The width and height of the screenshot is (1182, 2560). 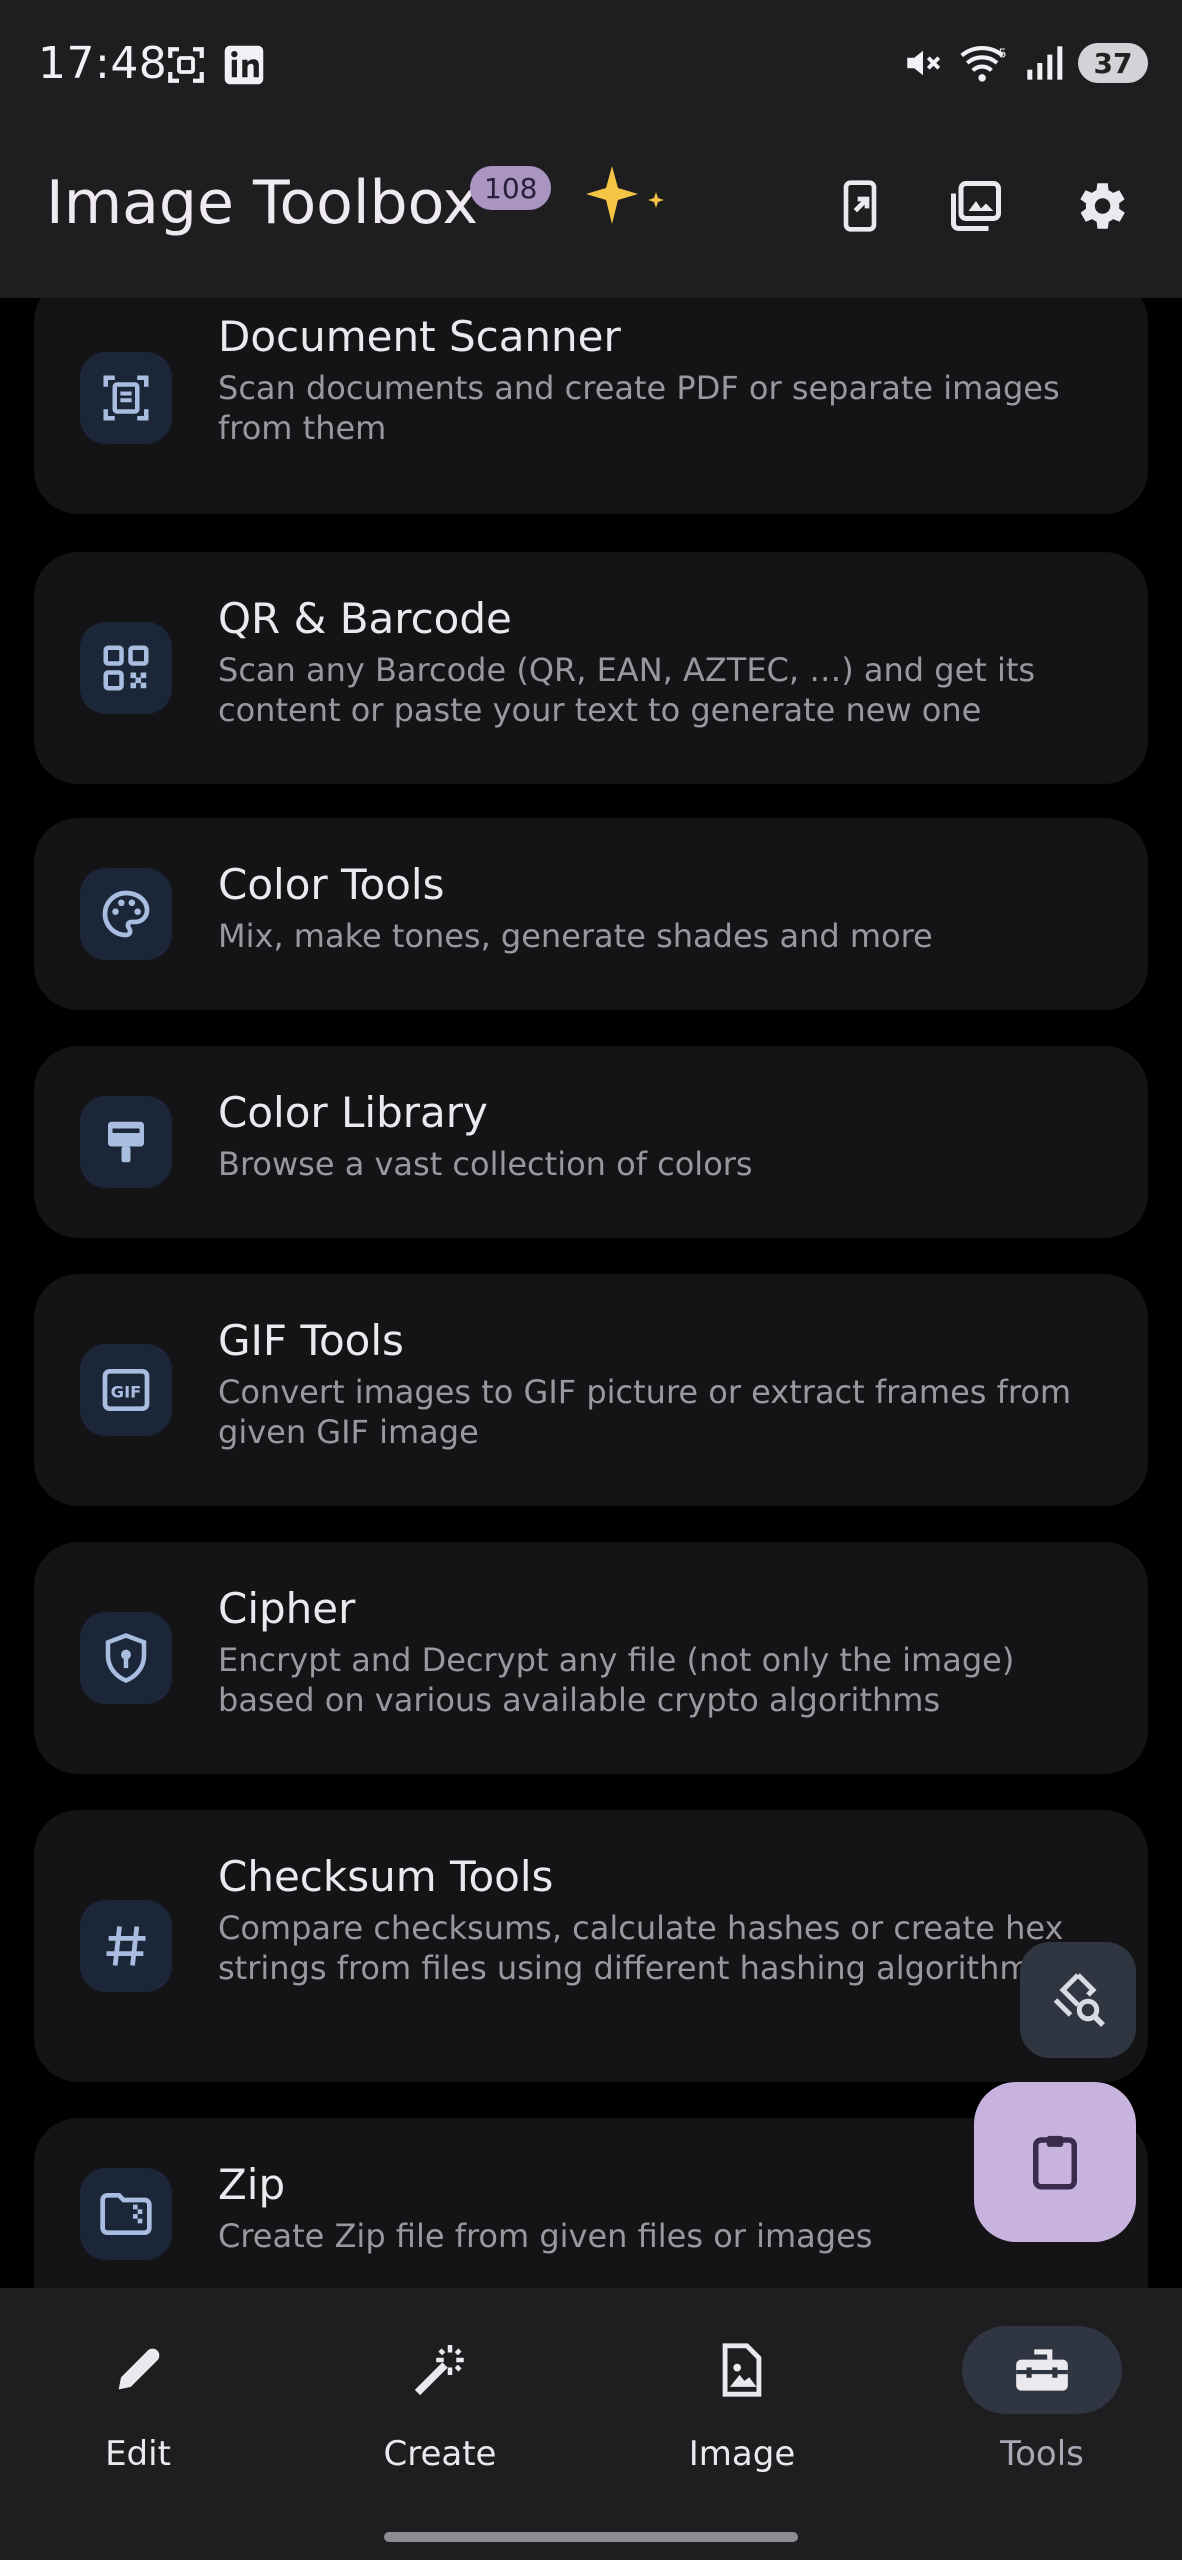 I want to click on nav-label: Image, so click(x=742, y=2454).